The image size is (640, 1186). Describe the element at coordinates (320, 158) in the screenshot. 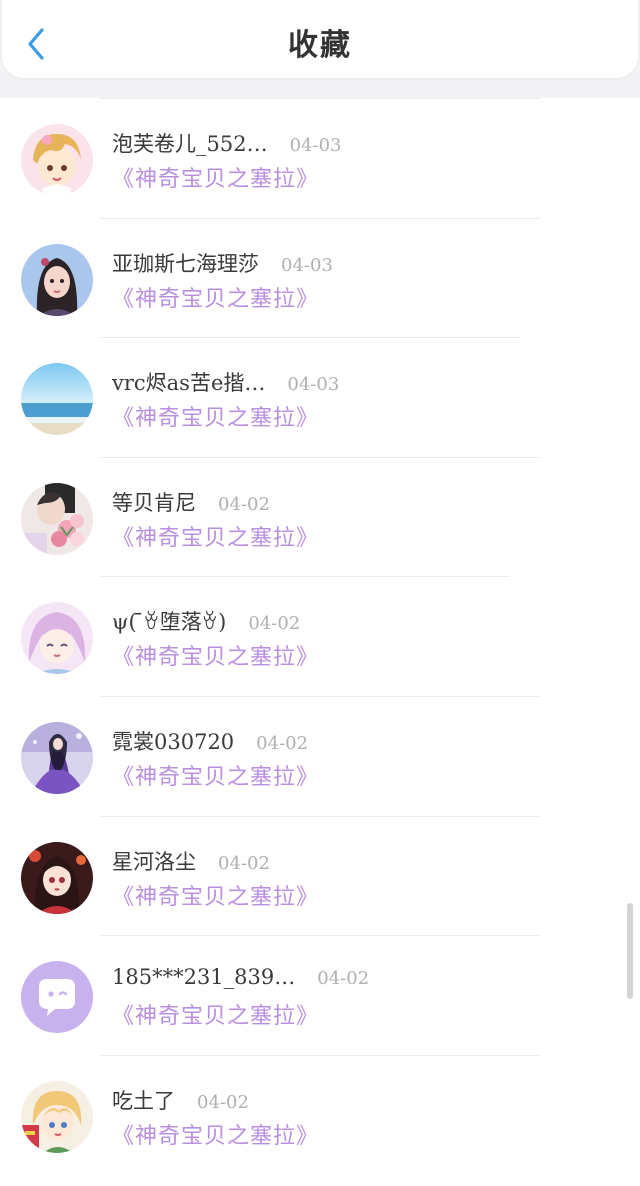

I see `list-item: 泡芙卷儿_552… 04-03 《神奇宝贝之塞拉》` at that location.